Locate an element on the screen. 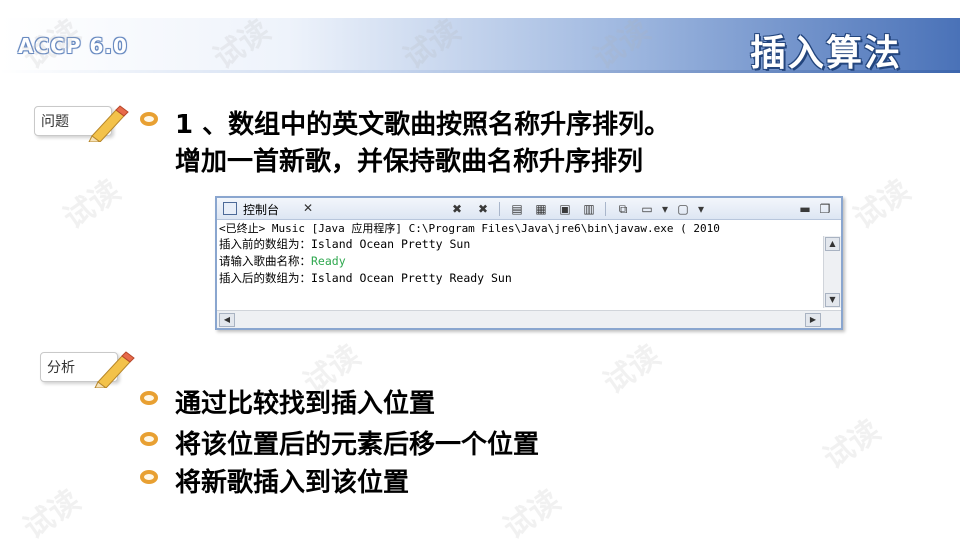 This screenshot has height=540, width=960. console-line-after: 插入后的数组为：Island Ocean Pretty Ready Sun is located at coordinates (521, 278).